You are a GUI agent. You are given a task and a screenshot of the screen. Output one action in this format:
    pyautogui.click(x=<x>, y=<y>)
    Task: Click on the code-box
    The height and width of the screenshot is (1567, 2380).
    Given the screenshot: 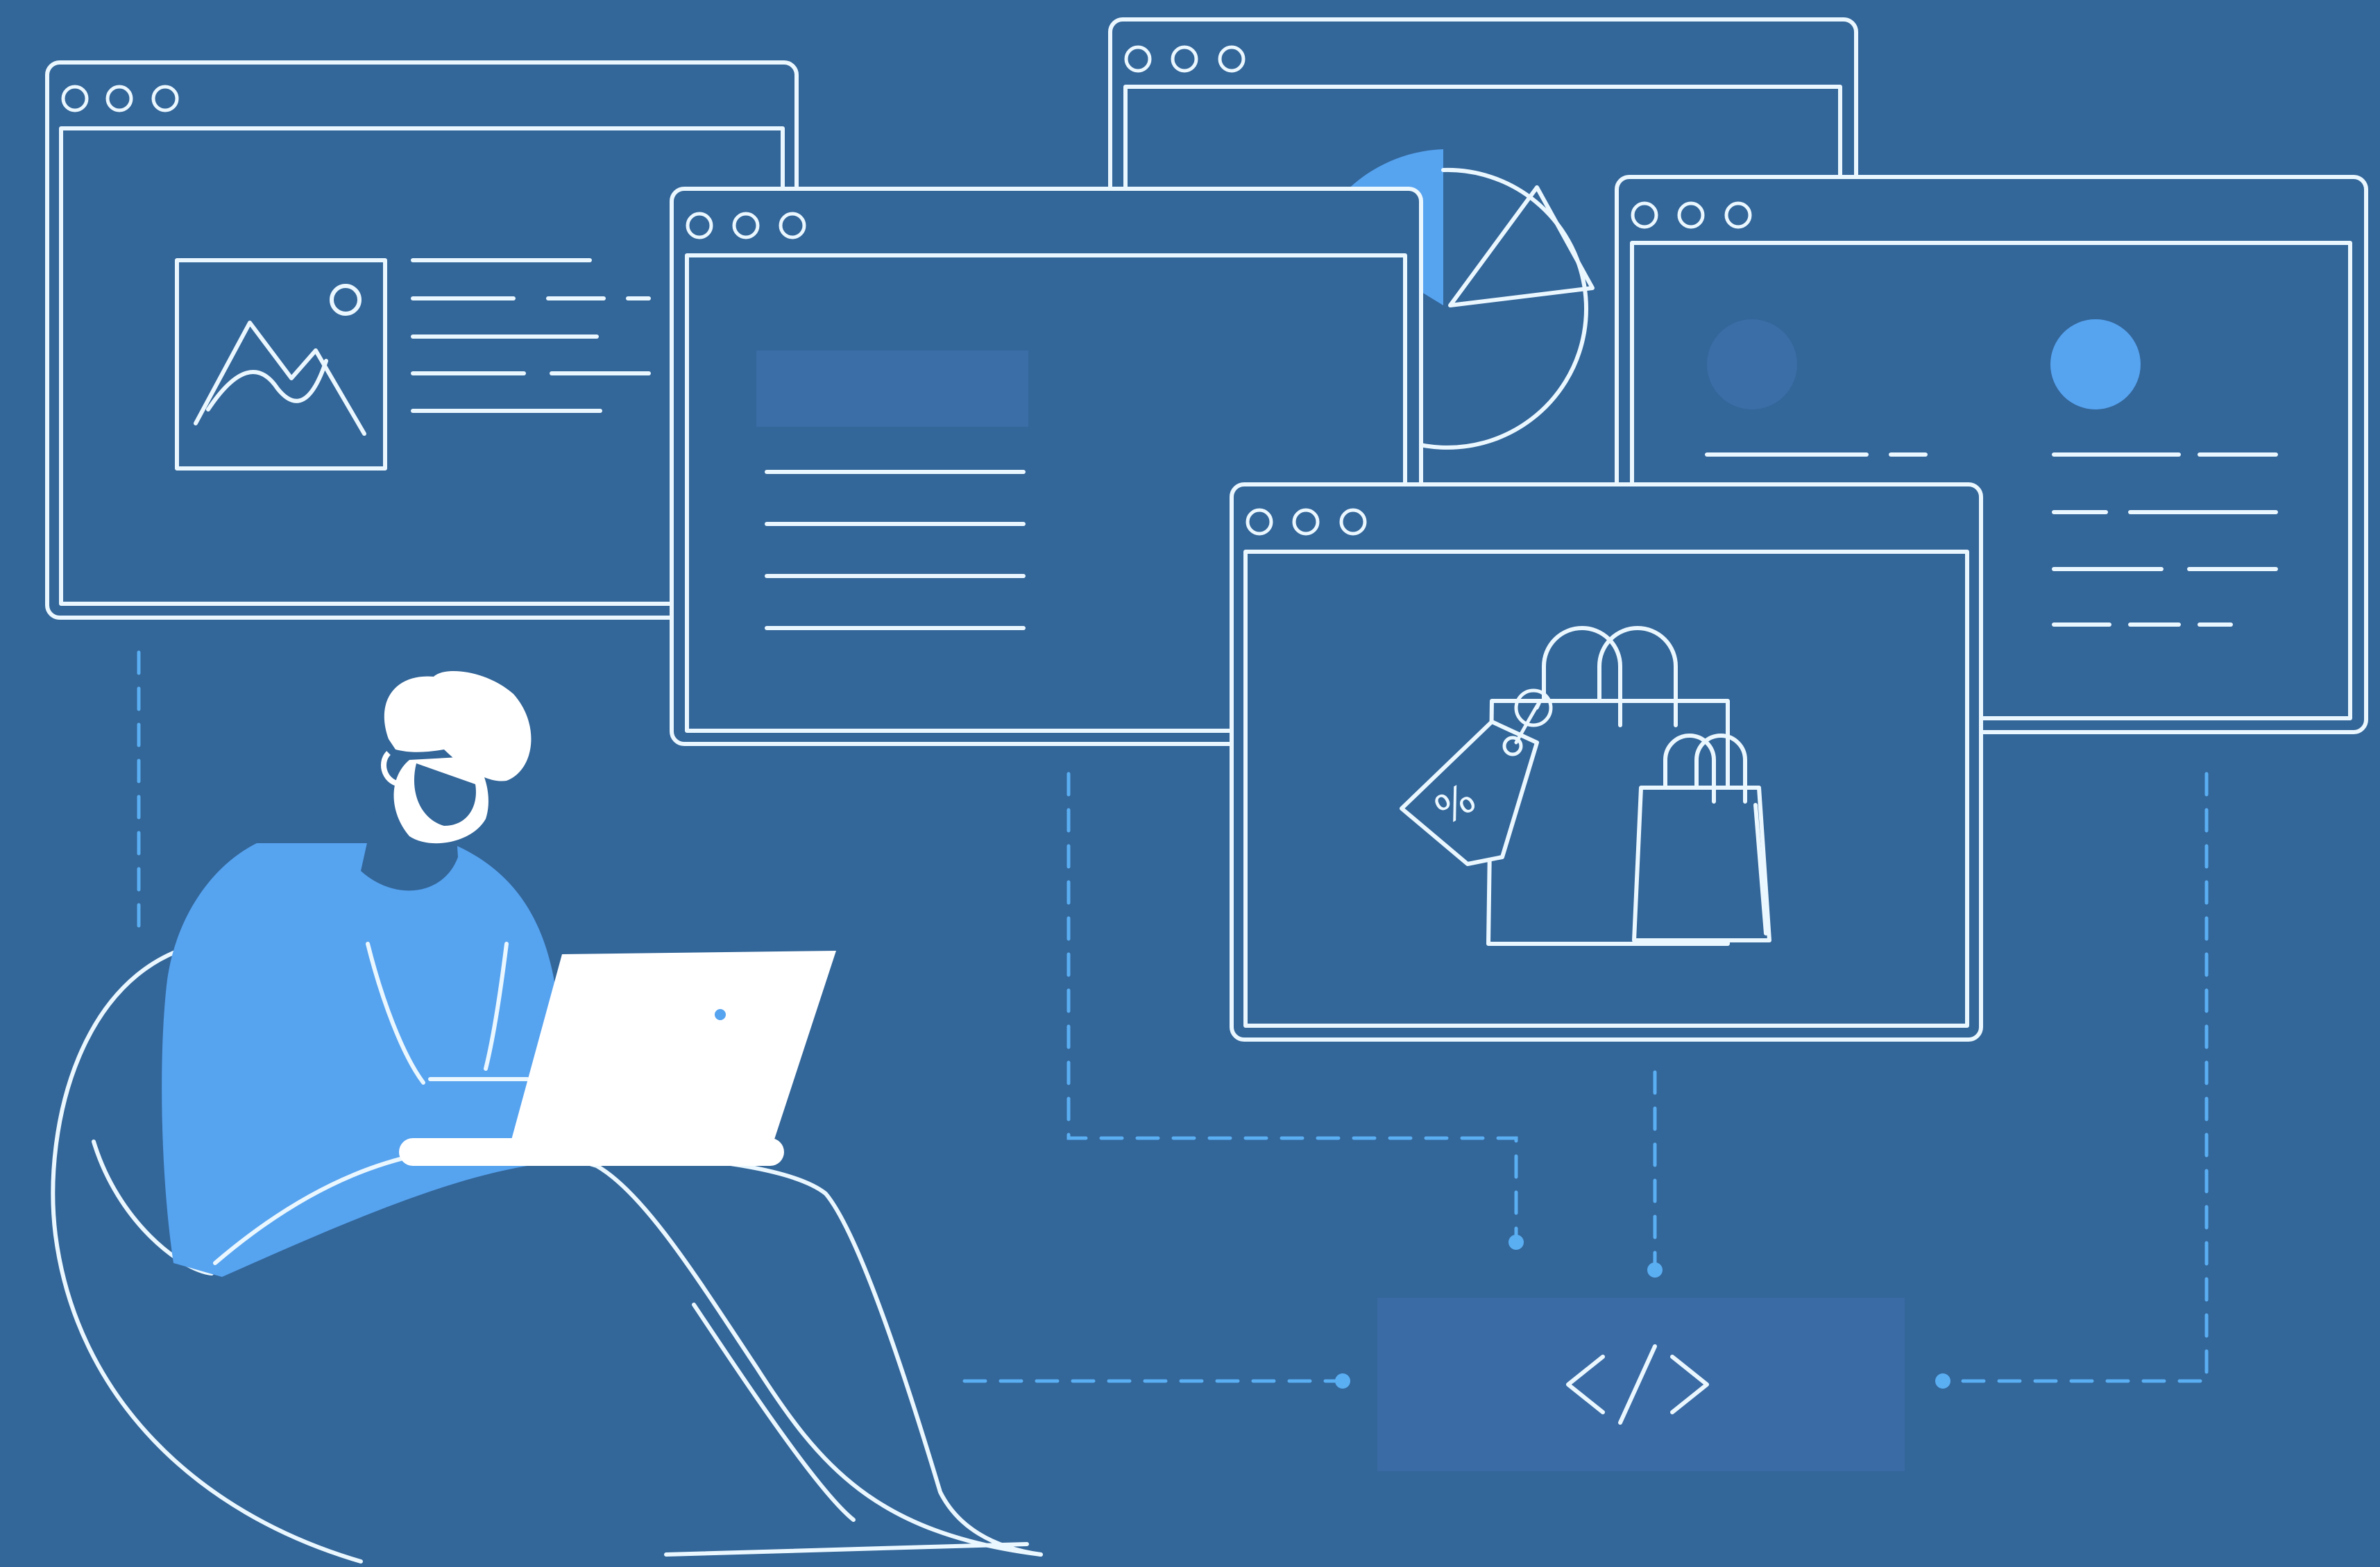 What is the action you would take?
    pyautogui.click(x=1641, y=1384)
    